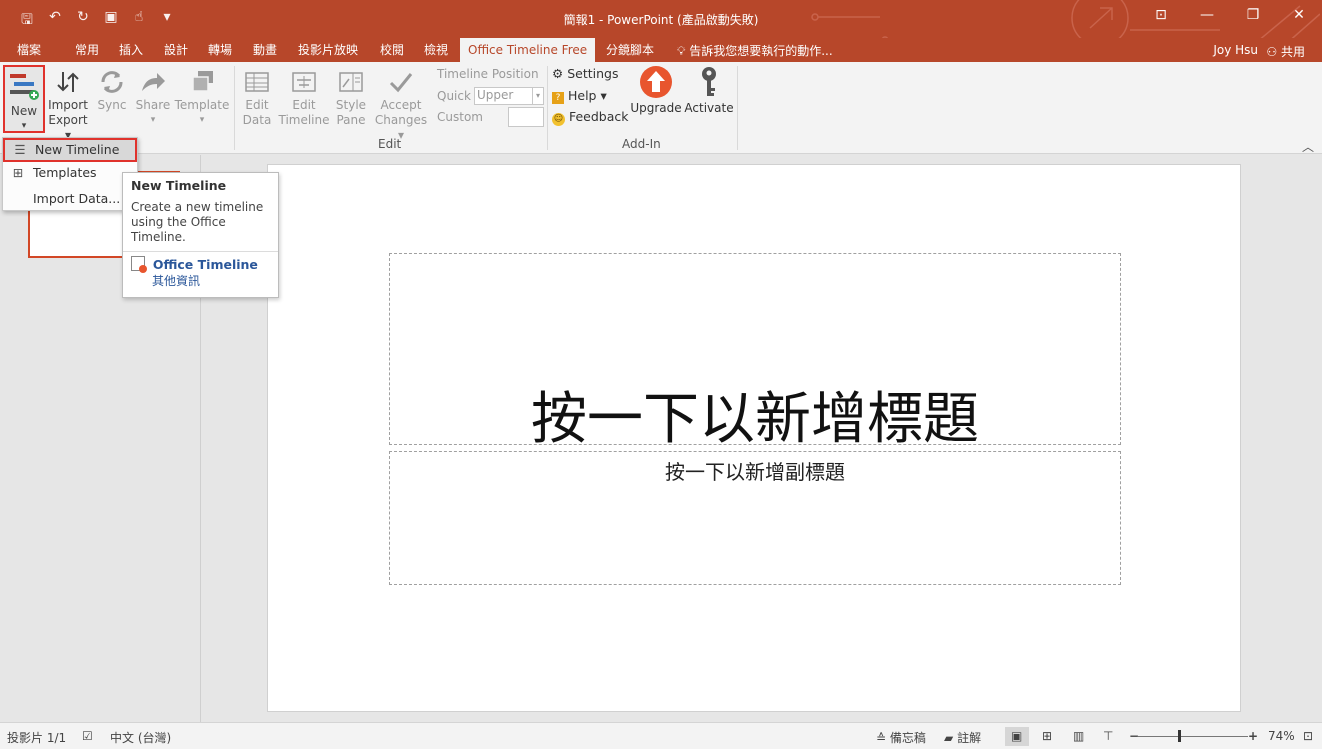 The height and width of the screenshot is (749, 1322). Describe the element at coordinates (200, 280) in the screenshot. I see `tooltip-more-info-link: 其他資訊` at that location.